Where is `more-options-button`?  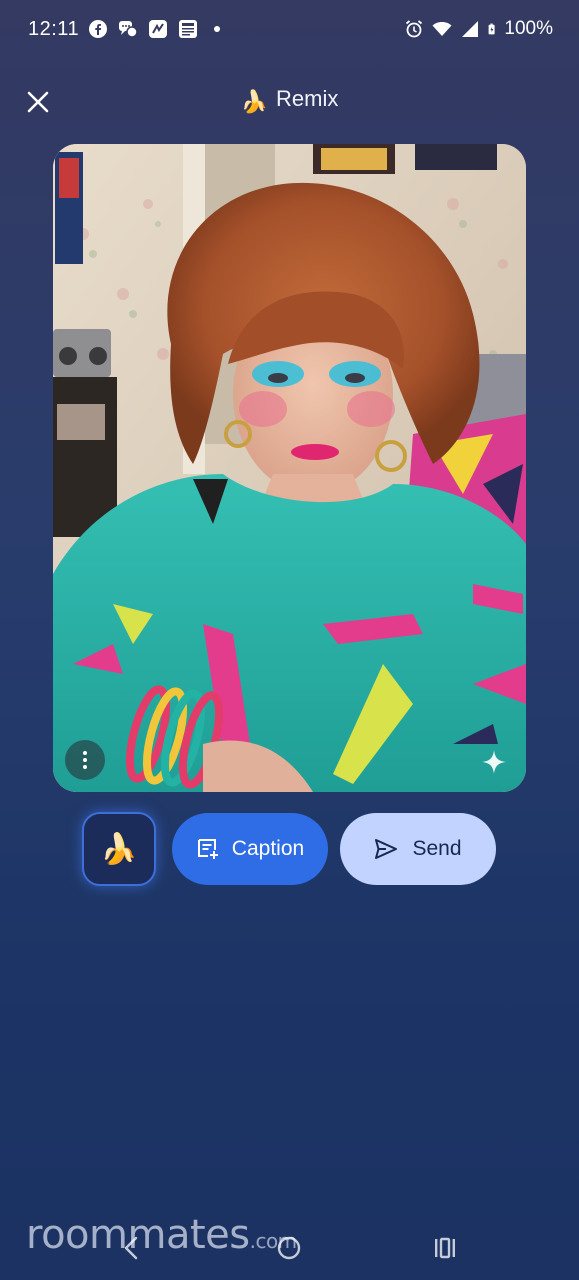
more-options-button is located at coordinates (85, 760).